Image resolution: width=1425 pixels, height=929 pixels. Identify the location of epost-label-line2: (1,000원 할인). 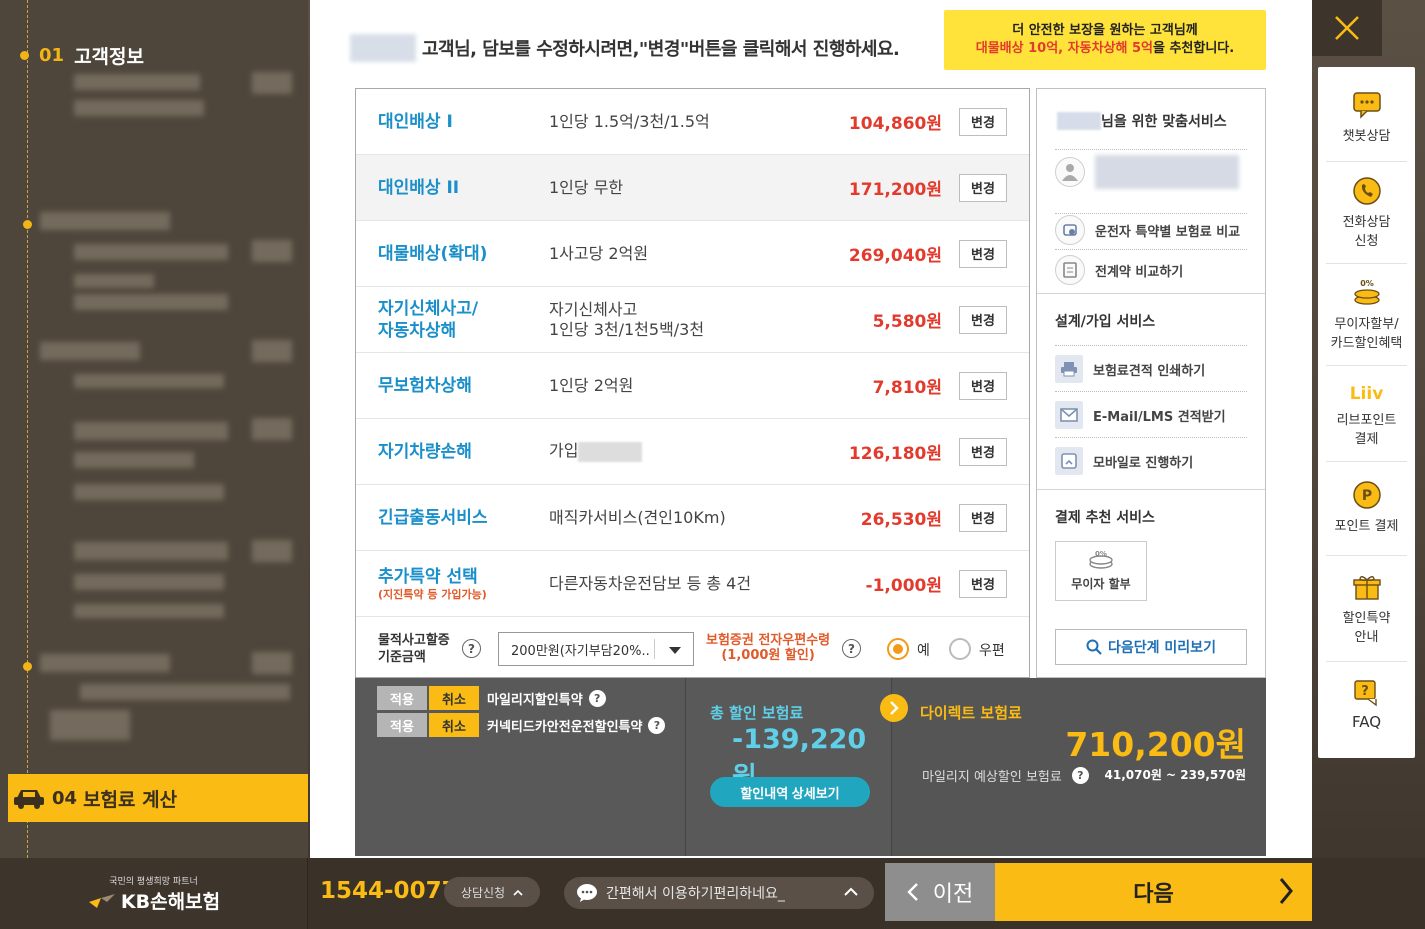
(768, 655).